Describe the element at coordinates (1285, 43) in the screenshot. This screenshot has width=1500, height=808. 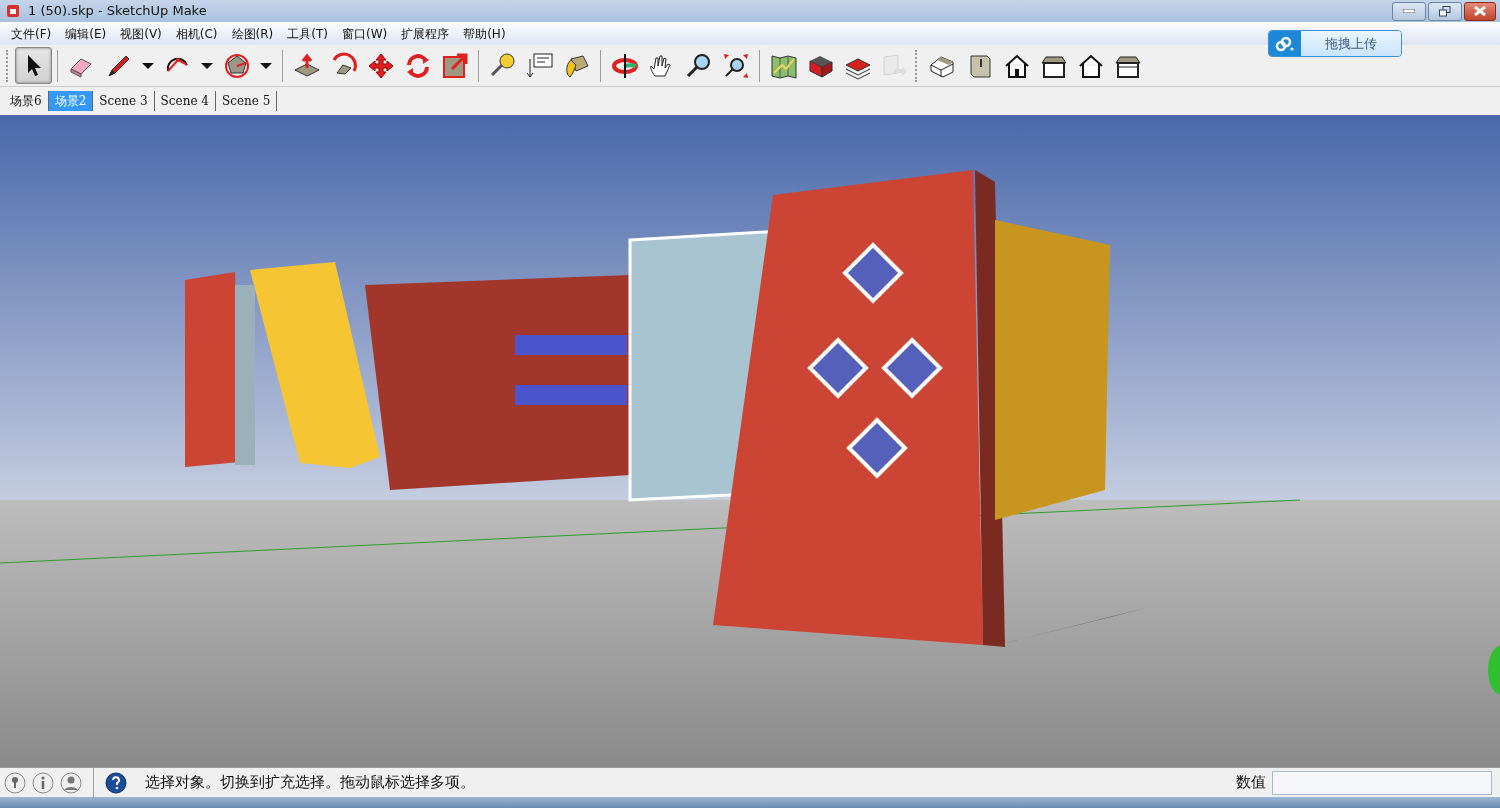
I see `cloud-icon` at that location.